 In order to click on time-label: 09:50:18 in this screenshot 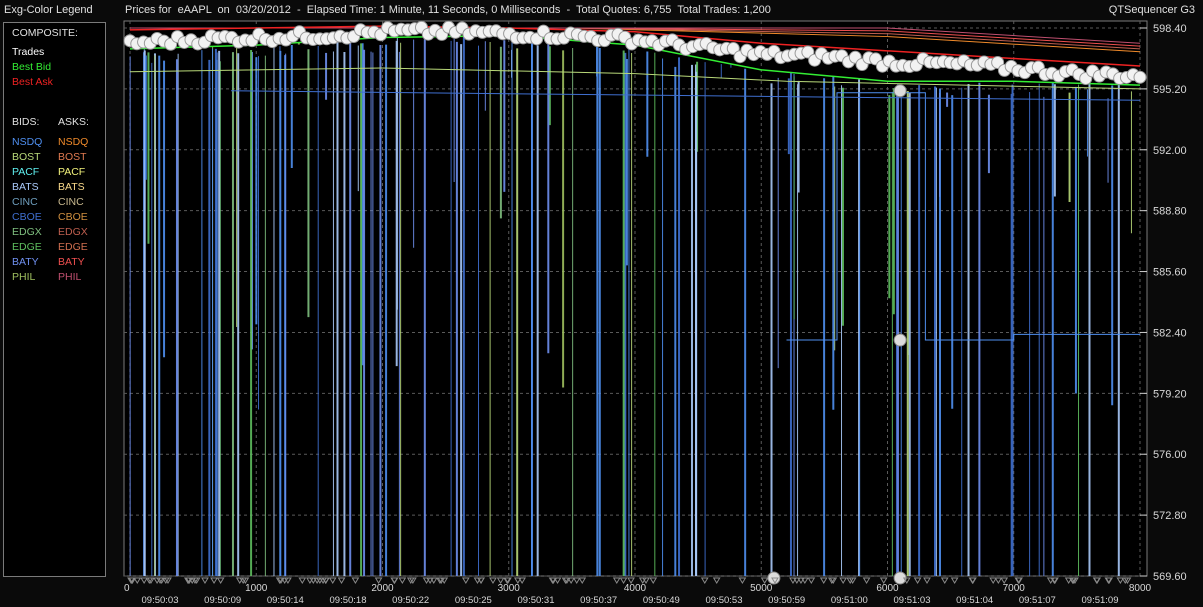, I will do `click(348, 600)`.